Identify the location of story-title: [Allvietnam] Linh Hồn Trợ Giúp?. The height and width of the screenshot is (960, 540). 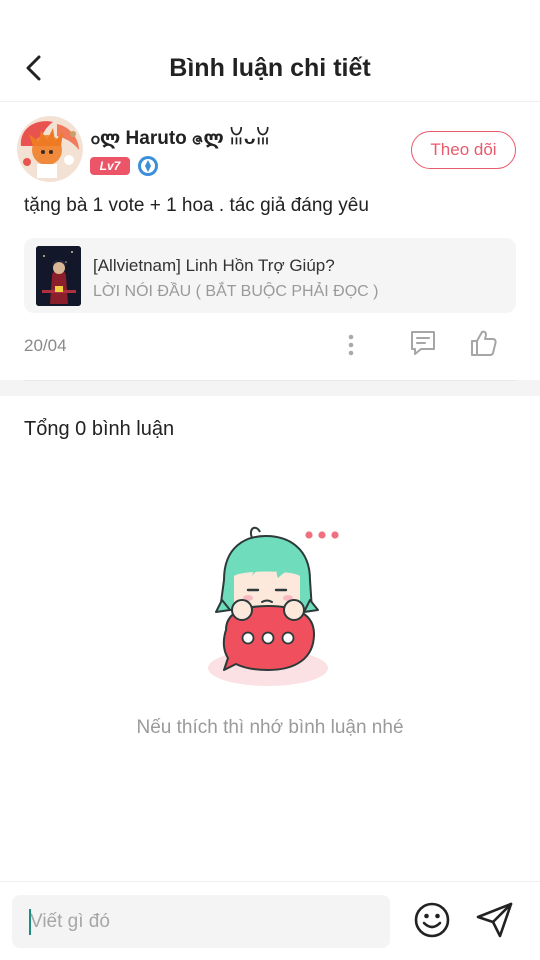
(214, 265).